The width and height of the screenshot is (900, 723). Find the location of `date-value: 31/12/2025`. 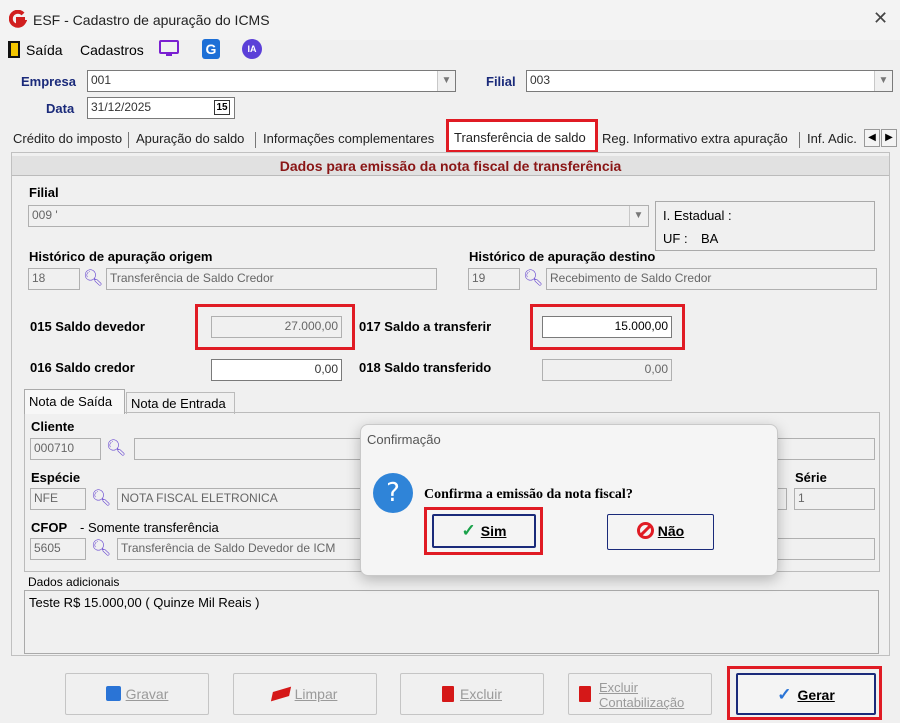

date-value: 31/12/2025 is located at coordinates (121, 107).